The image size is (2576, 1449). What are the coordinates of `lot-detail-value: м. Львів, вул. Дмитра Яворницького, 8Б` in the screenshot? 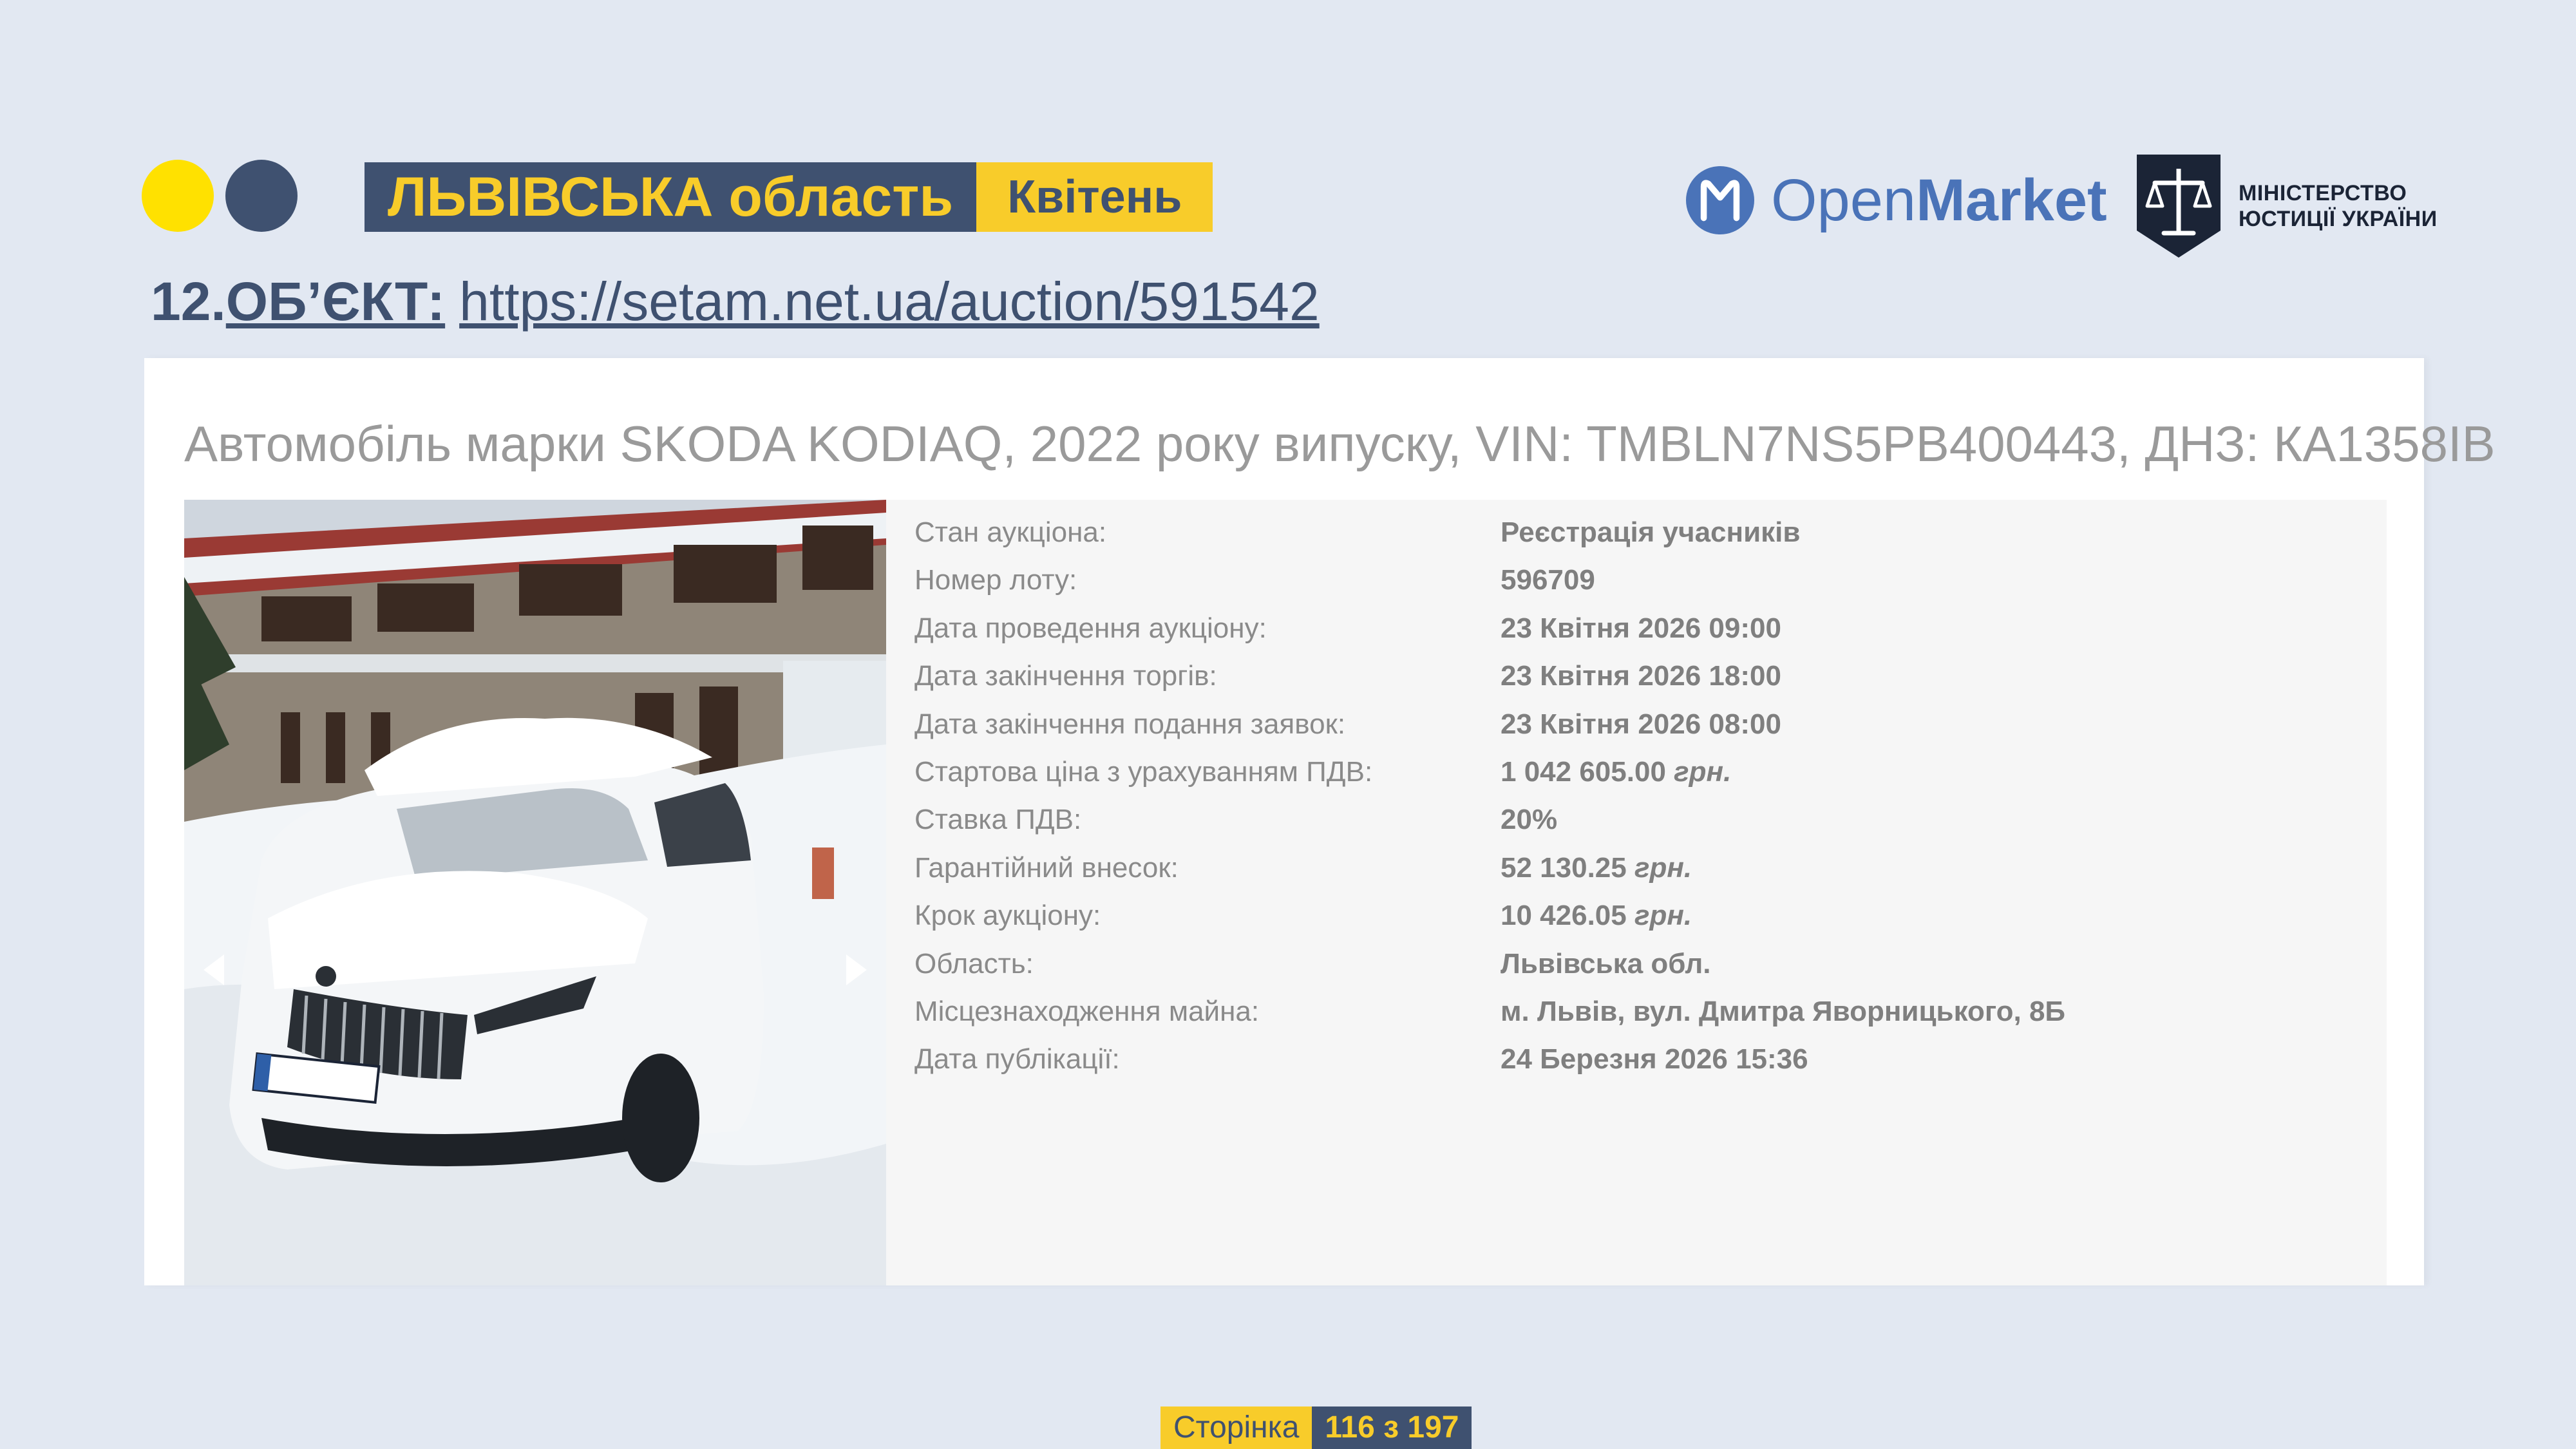 It's located at (1783, 1012).